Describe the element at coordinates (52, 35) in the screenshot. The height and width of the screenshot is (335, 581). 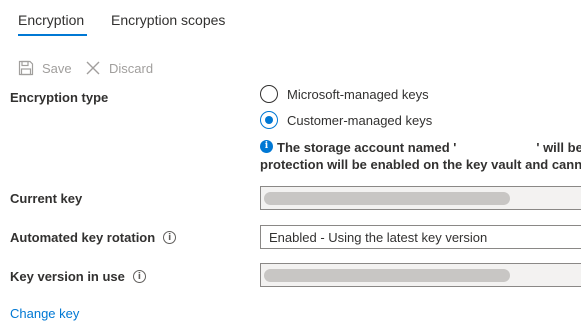
I see `active-tab-underline` at that location.